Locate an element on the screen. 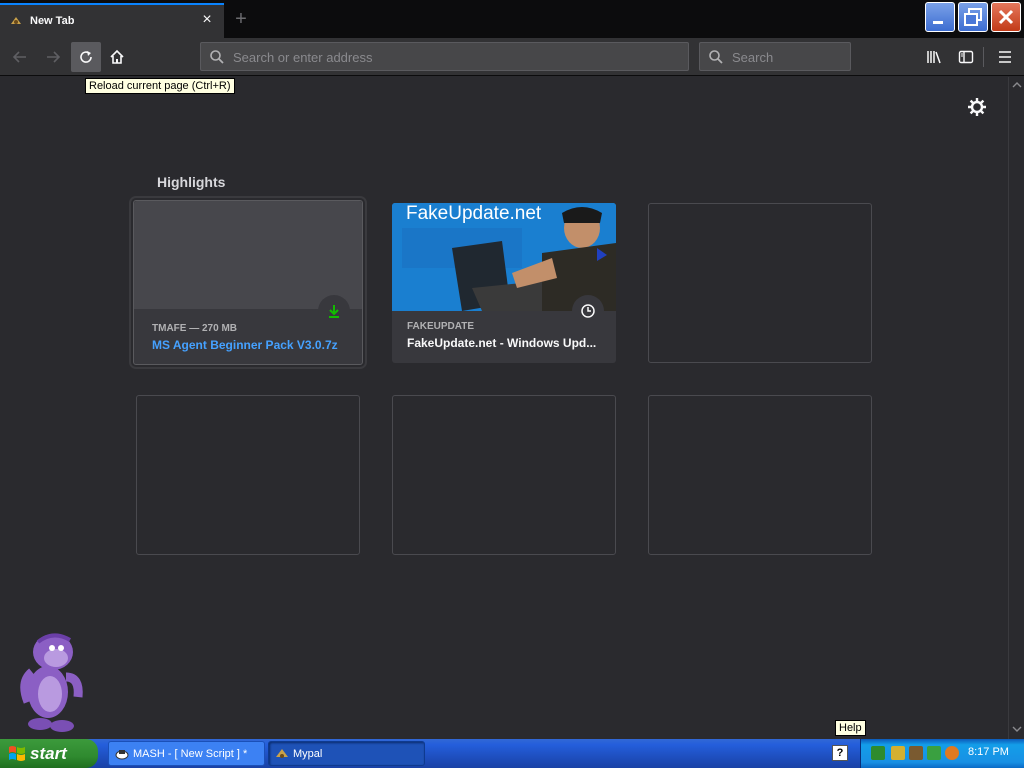 Image resolution: width=1024 pixels, height=768 pixels. forward-arrow-icon is located at coordinates (54, 57).